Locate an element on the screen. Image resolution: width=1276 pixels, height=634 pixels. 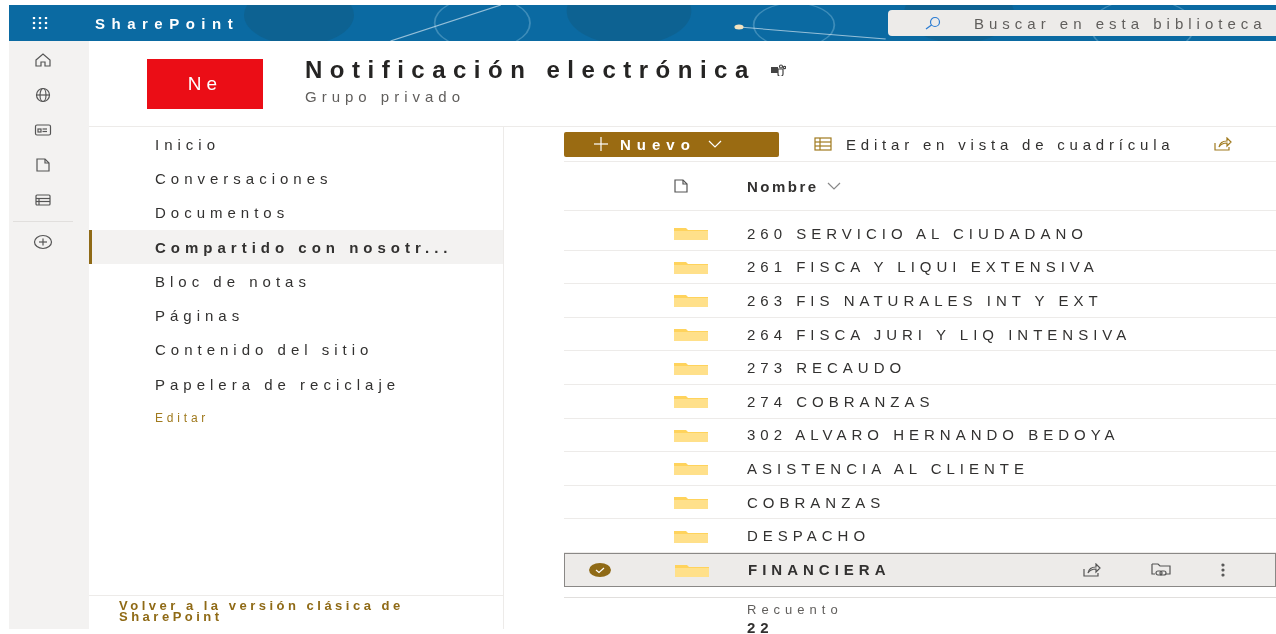
edit-link: Editar is located at coordinates (296, 418).